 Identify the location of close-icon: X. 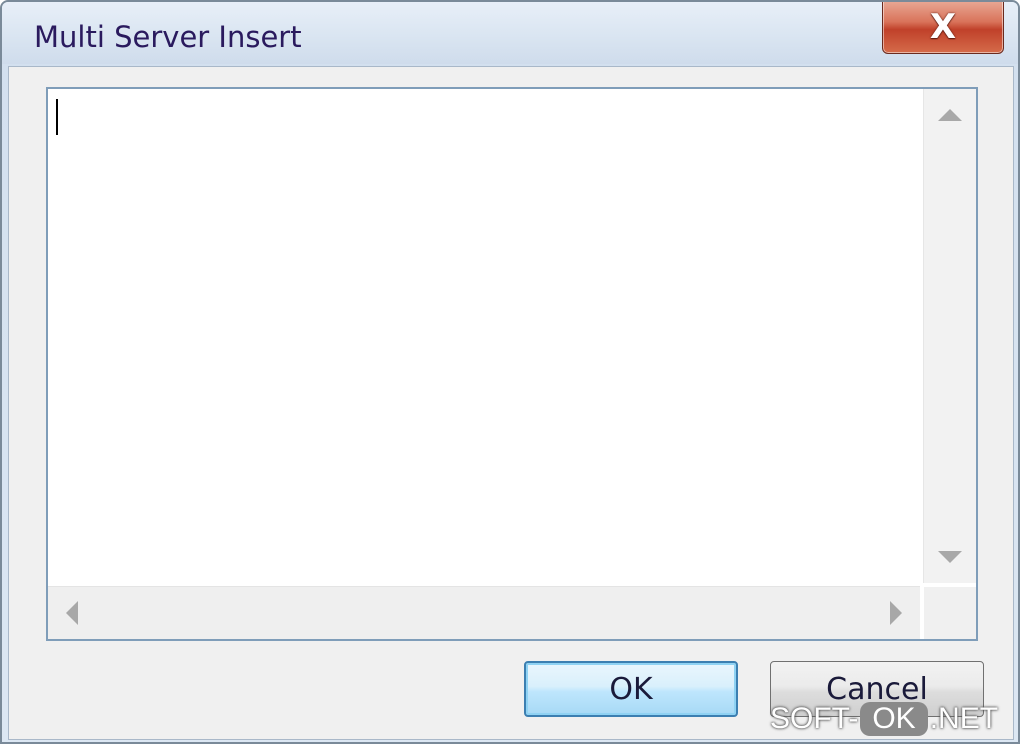
(943, 27).